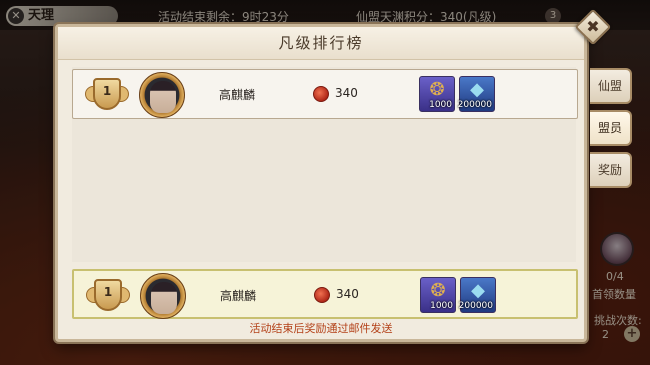  What do you see at coordinates (321, 328) in the screenshot?
I see `footer-note: 活动结束后奖励通过邮件发送` at bounding box center [321, 328].